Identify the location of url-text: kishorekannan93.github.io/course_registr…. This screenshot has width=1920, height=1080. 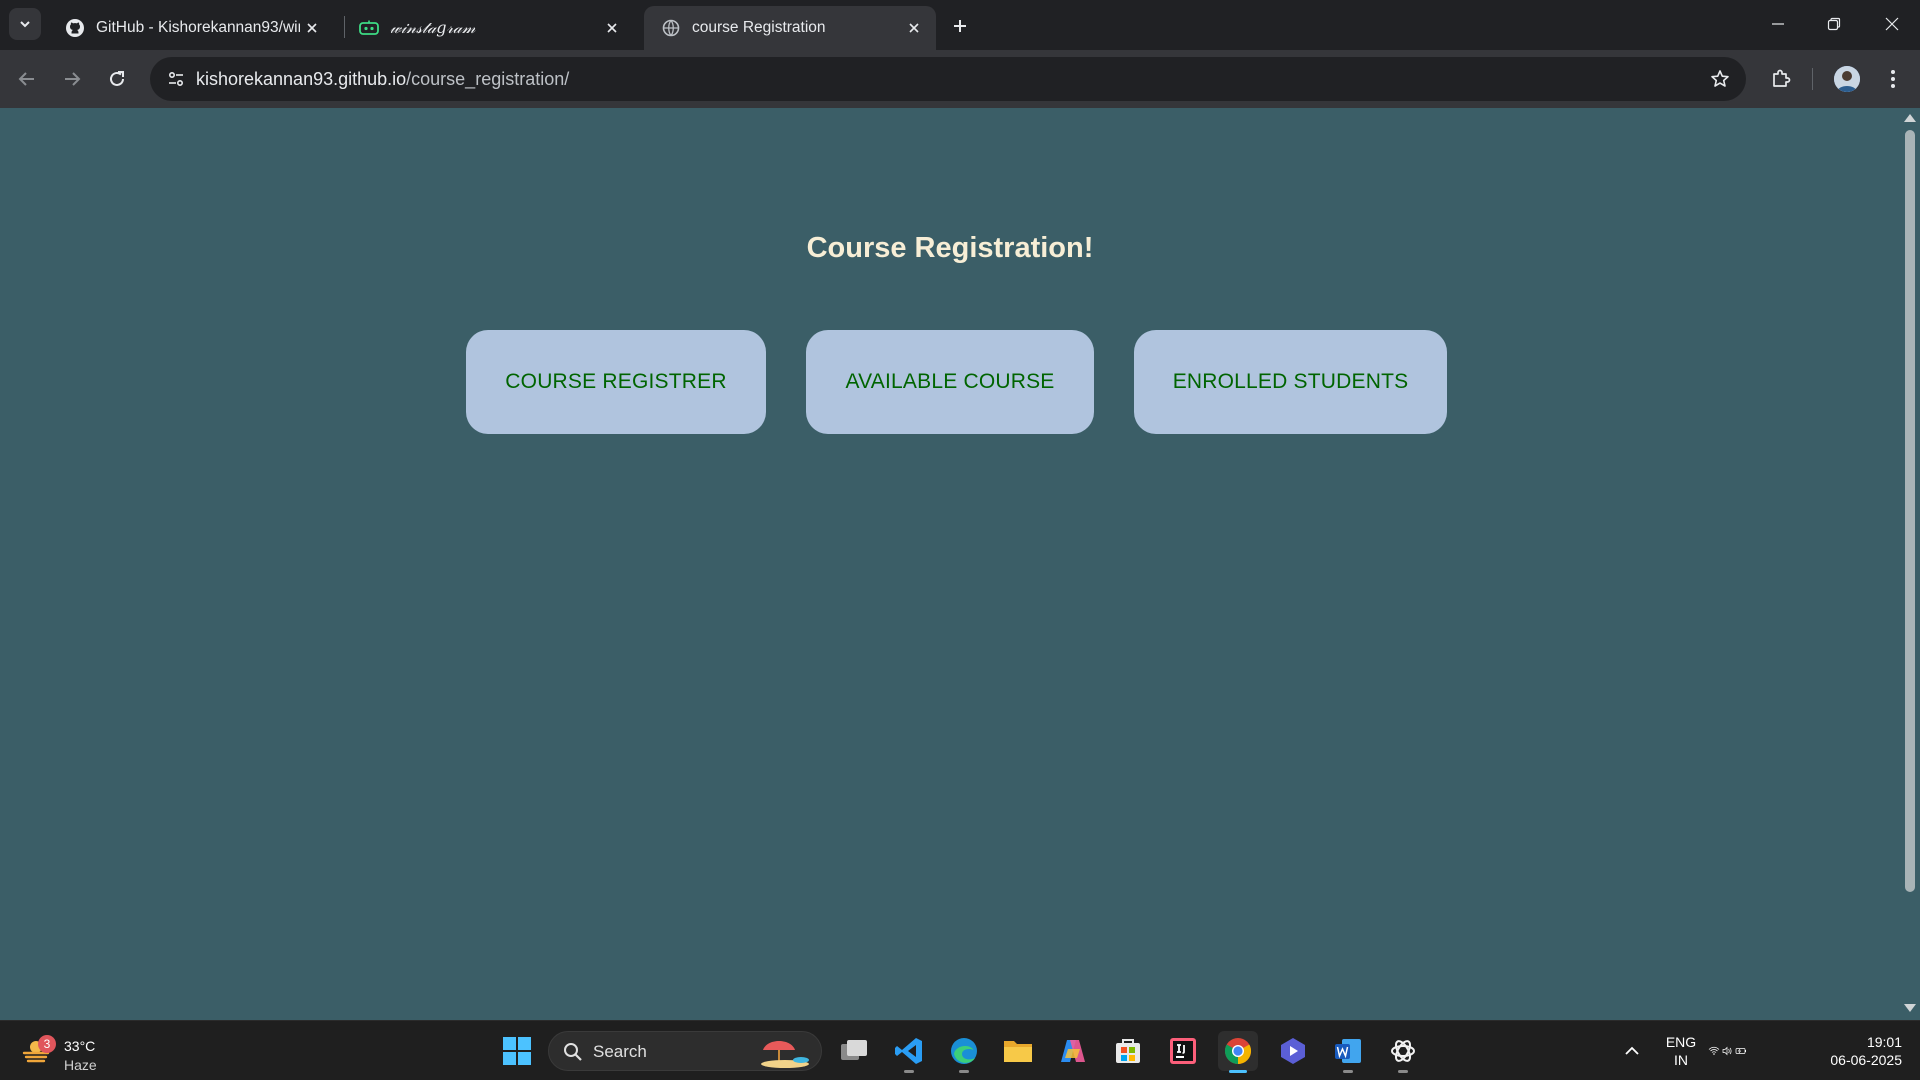
(382, 79).